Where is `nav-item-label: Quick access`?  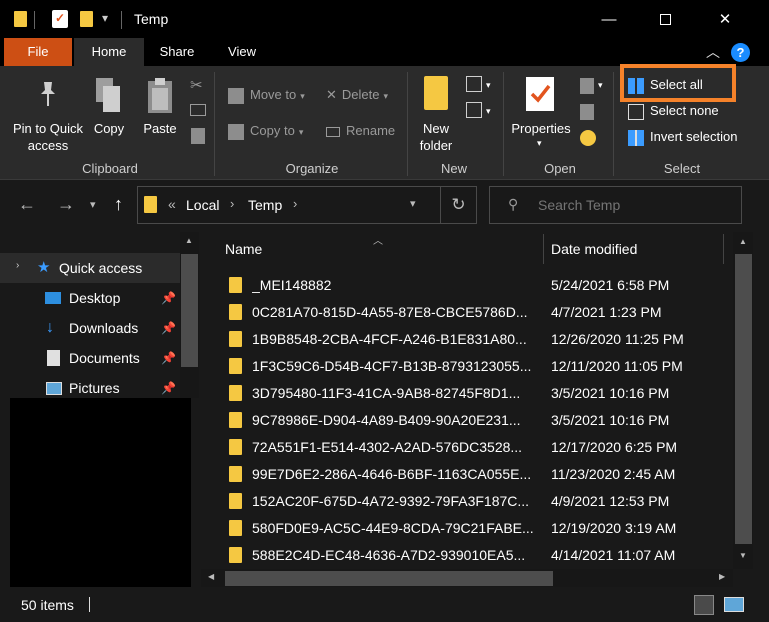 nav-item-label: Quick access is located at coordinates (101, 268).